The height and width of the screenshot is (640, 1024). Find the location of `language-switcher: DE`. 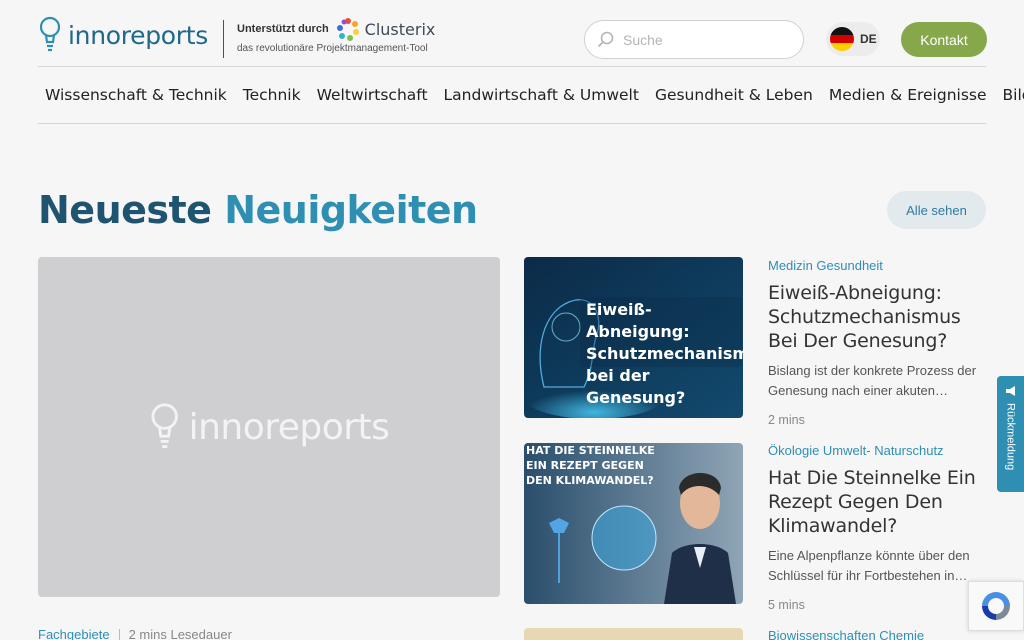

language-switcher: DE is located at coordinates (853, 39).